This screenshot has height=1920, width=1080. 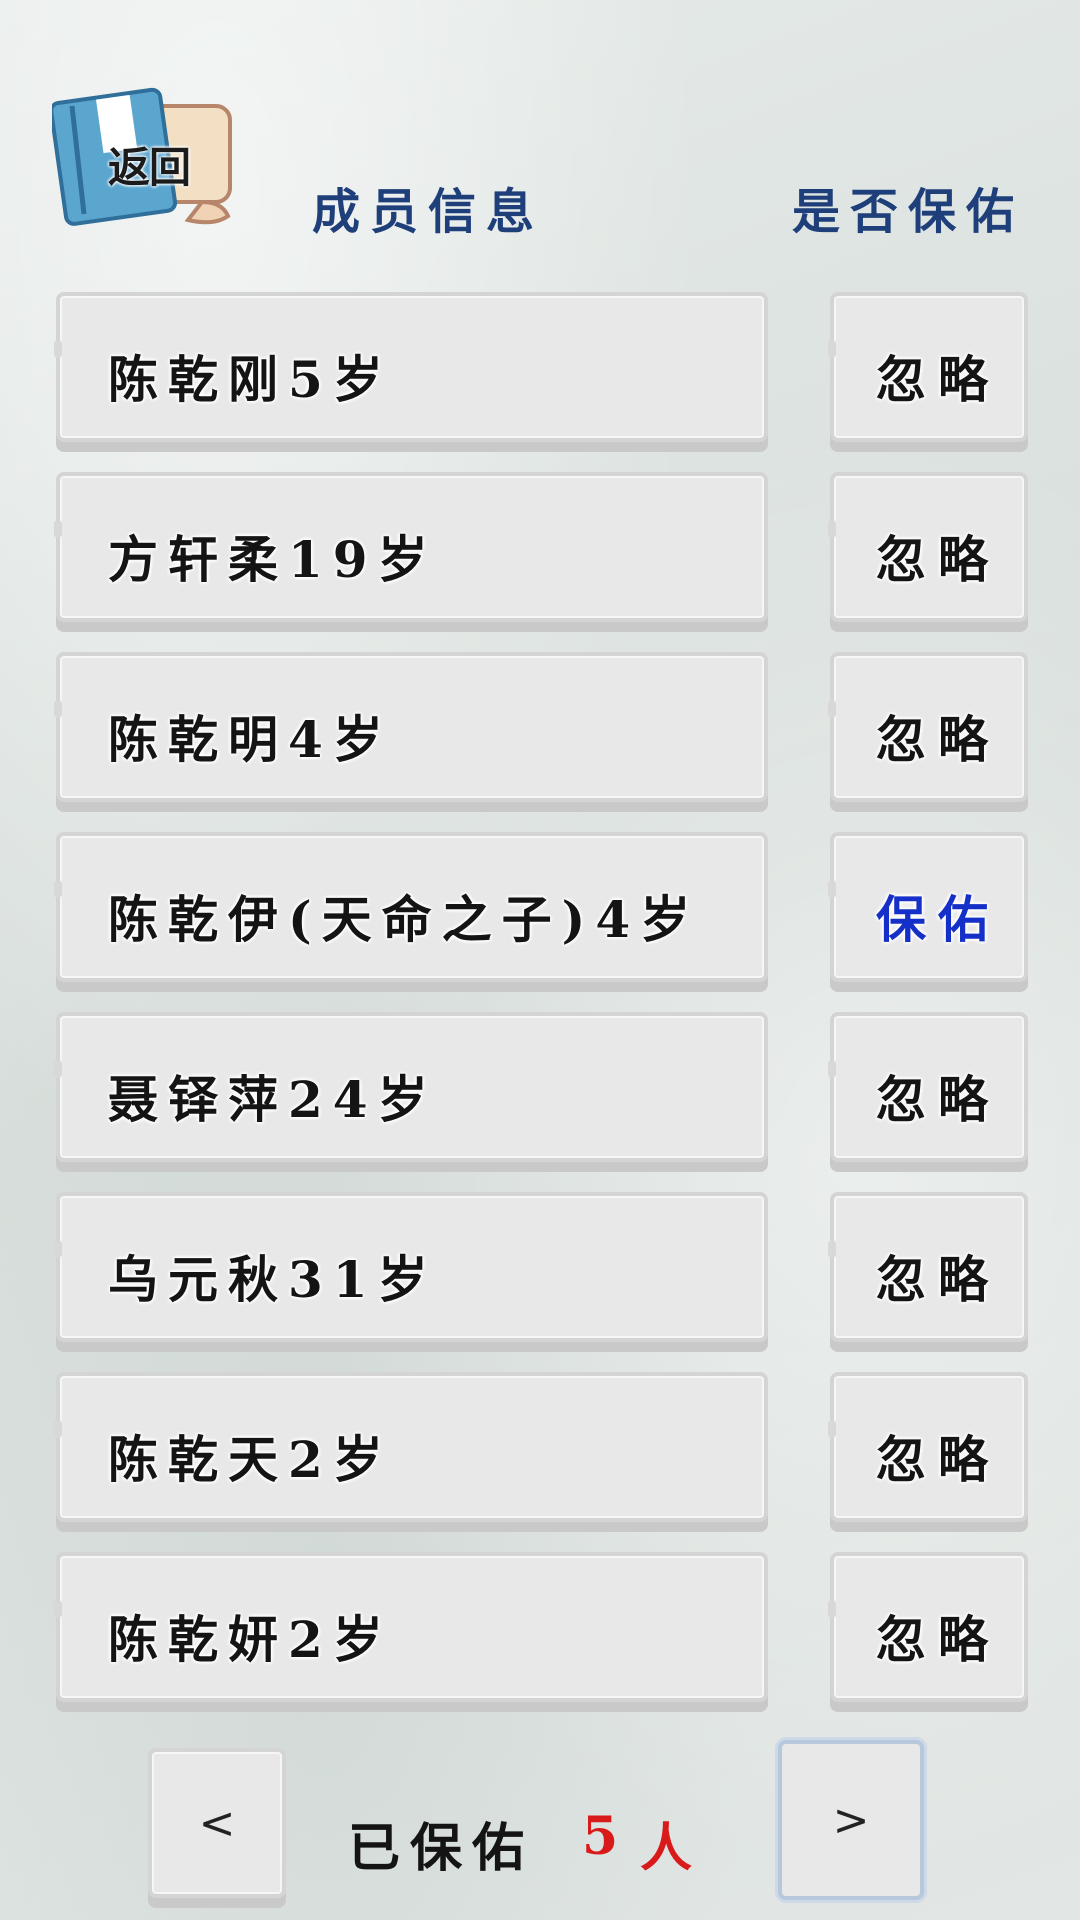 I want to click on next-page-button: >, so click(x=851, y=1820).